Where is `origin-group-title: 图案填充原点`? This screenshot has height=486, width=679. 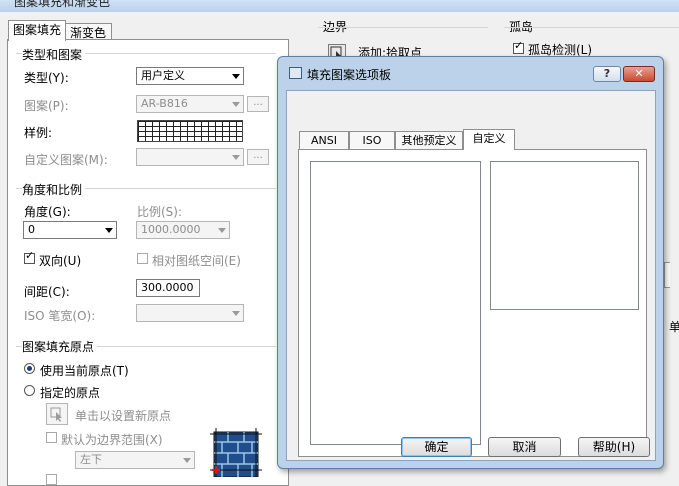 origin-group-title: 图案填充原点 is located at coordinates (60, 346).